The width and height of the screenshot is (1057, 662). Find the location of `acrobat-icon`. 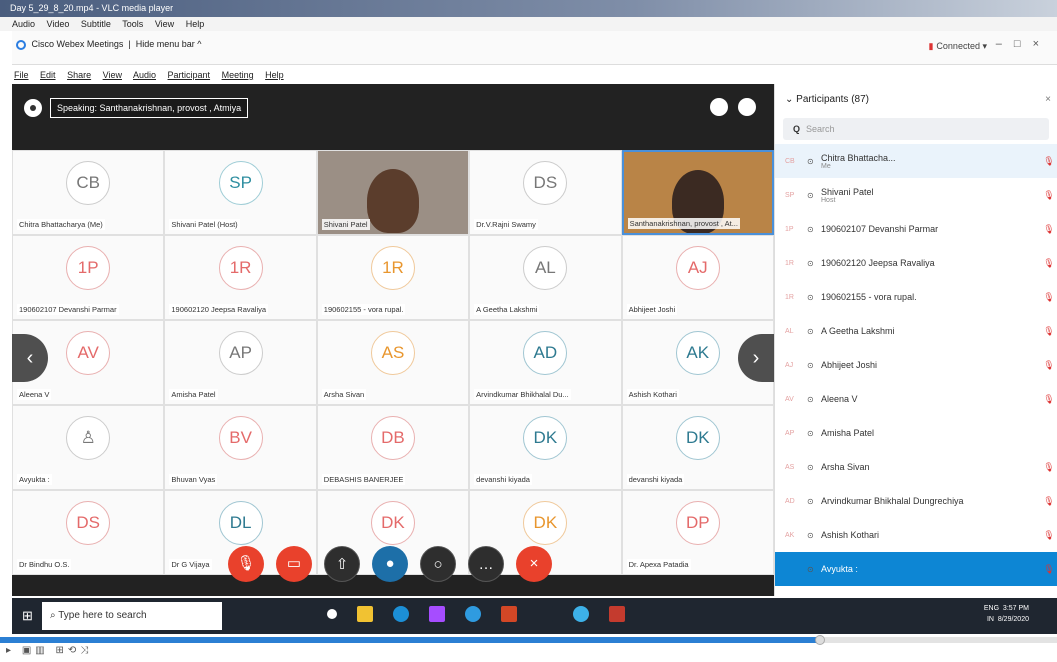

acrobat-icon is located at coordinates (617, 614).